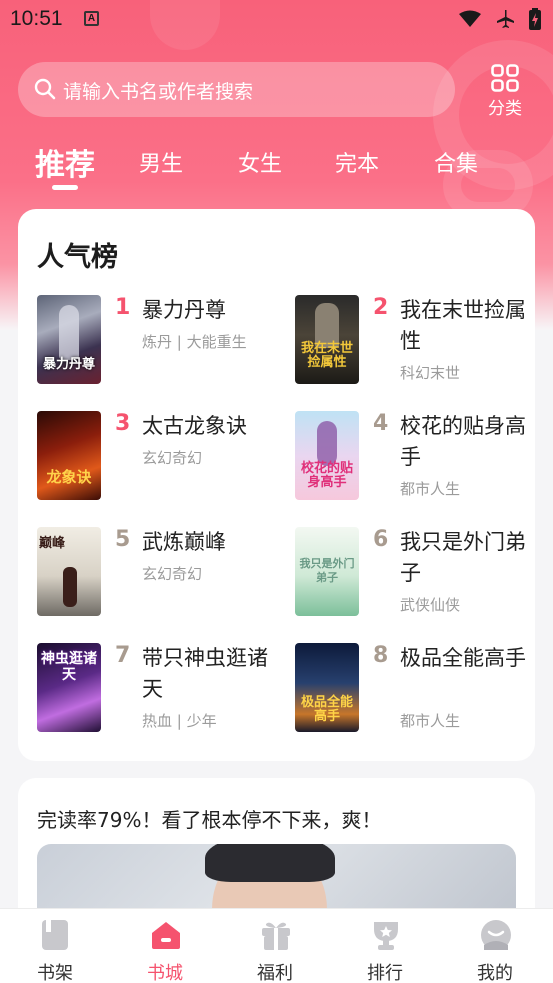 The width and height of the screenshot is (553, 983). What do you see at coordinates (69, 339) in the screenshot?
I see `book-cover: 暴力丹尊` at bounding box center [69, 339].